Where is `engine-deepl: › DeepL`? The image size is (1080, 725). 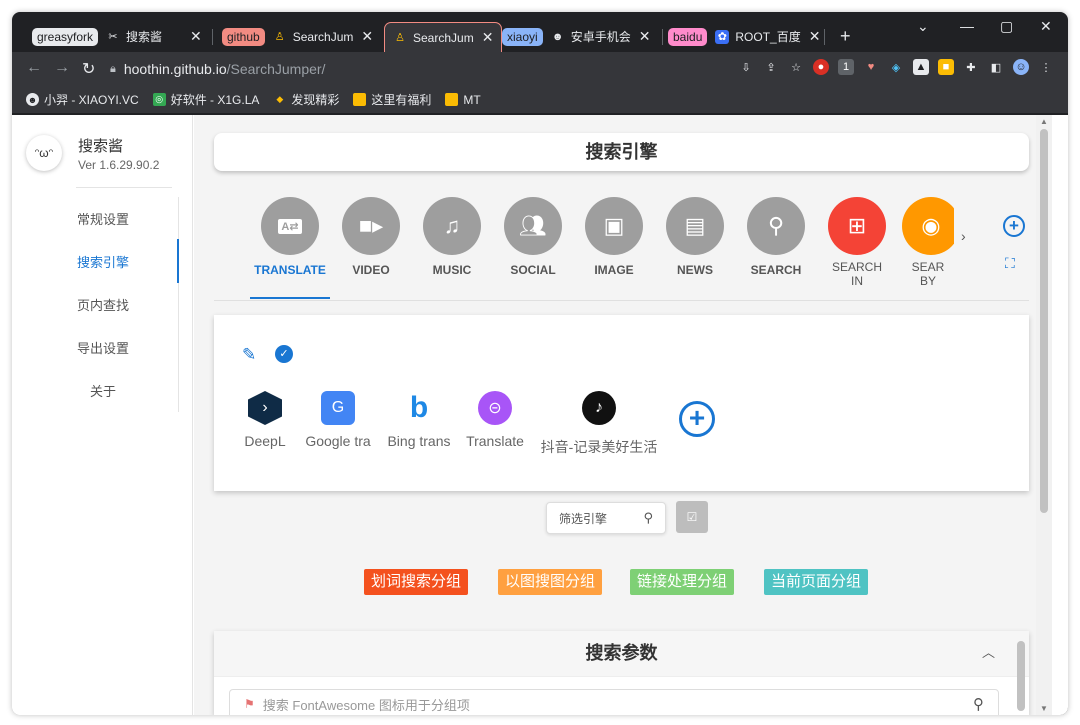 engine-deepl: › DeepL is located at coordinates (265, 420).